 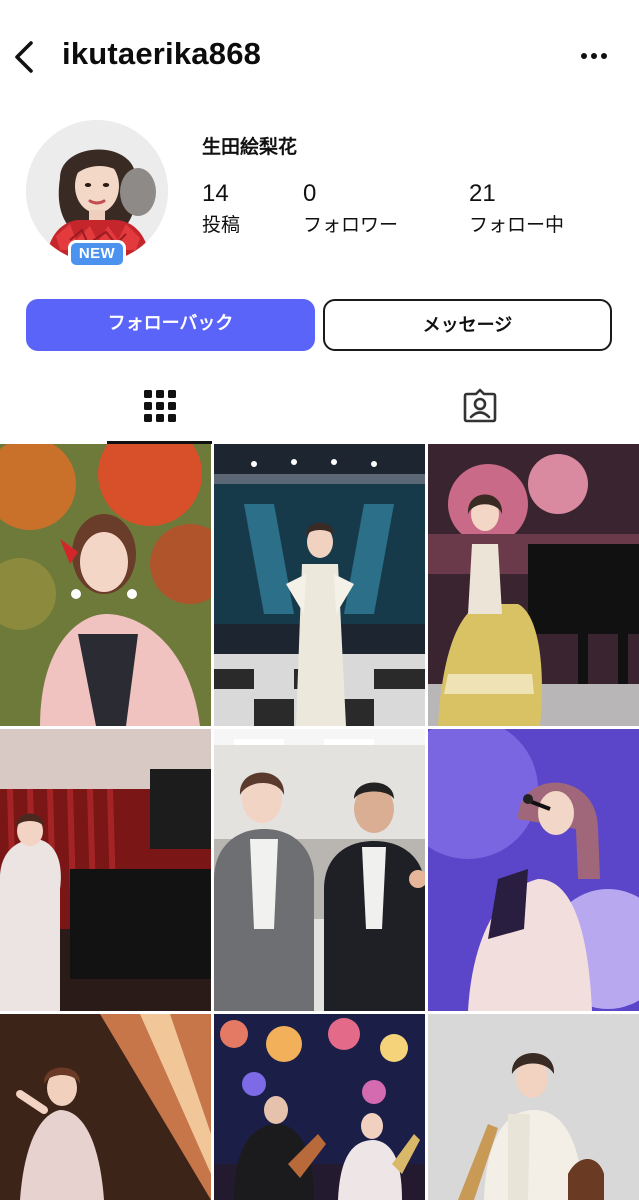 I want to click on grid-icon, so click(x=160, y=406).